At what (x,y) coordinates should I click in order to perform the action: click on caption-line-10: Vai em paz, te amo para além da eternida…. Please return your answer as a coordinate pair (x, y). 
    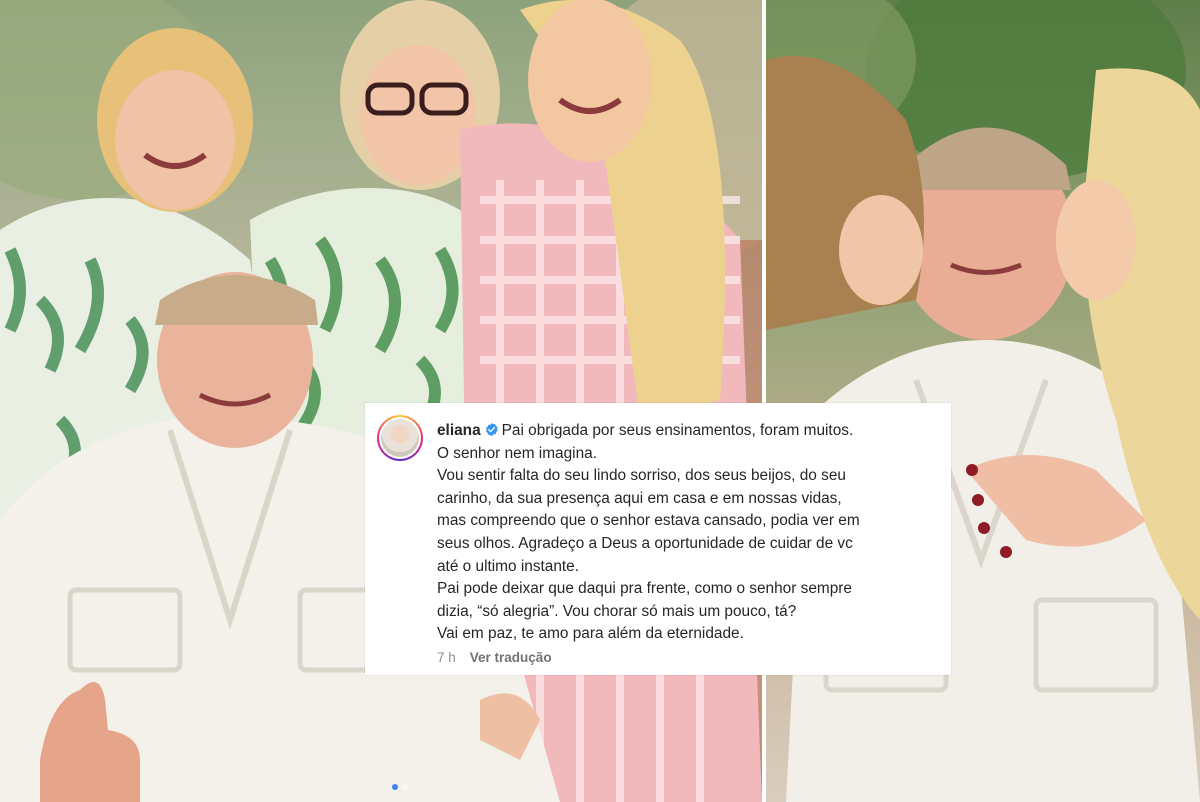
    Looking at the image, I should click on (590, 634).